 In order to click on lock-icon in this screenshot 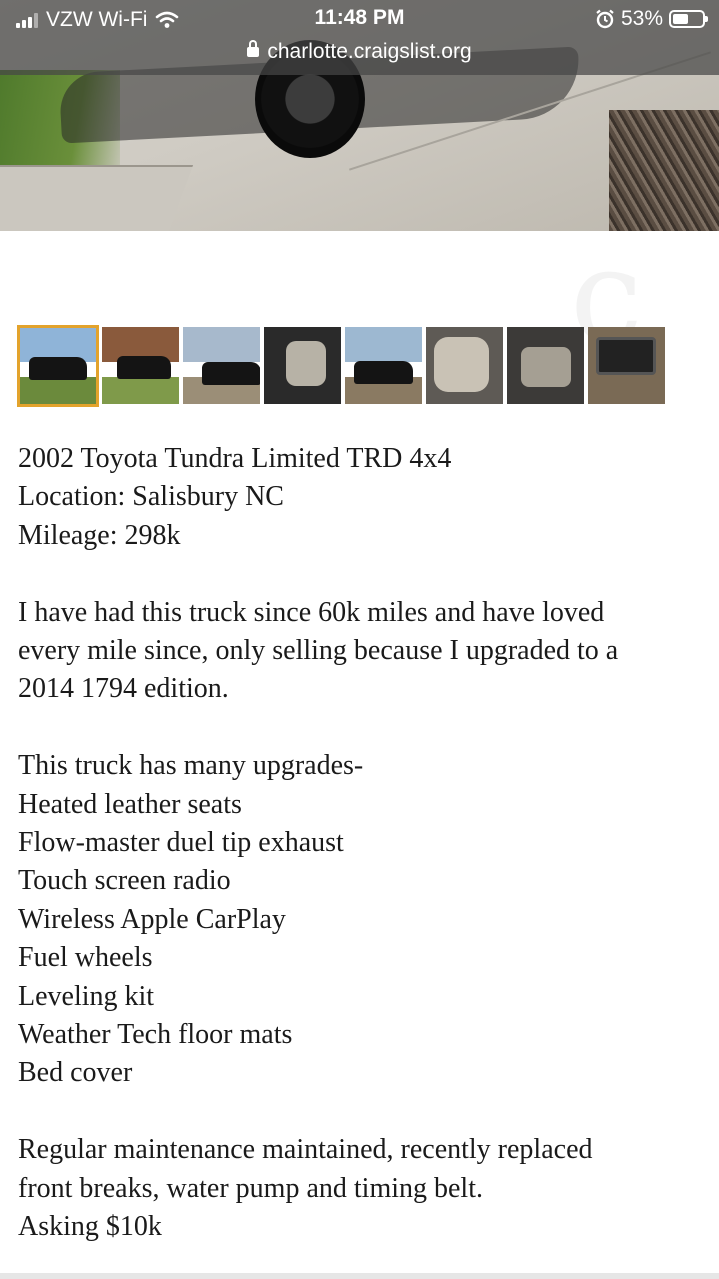, I will do `click(253, 48)`.